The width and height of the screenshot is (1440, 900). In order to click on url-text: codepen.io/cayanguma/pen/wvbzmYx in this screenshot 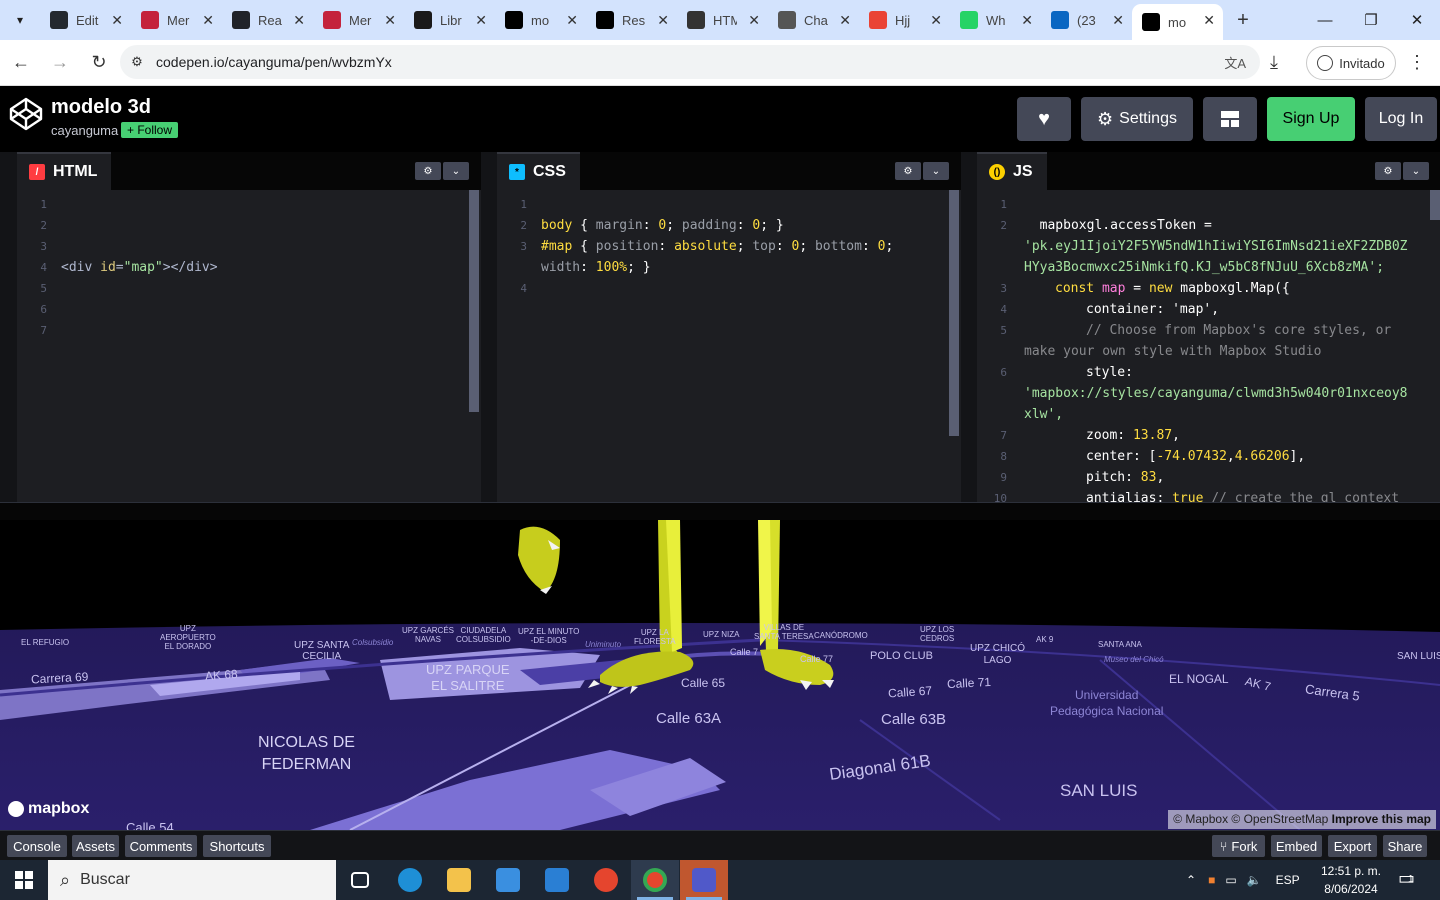, I will do `click(274, 62)`.